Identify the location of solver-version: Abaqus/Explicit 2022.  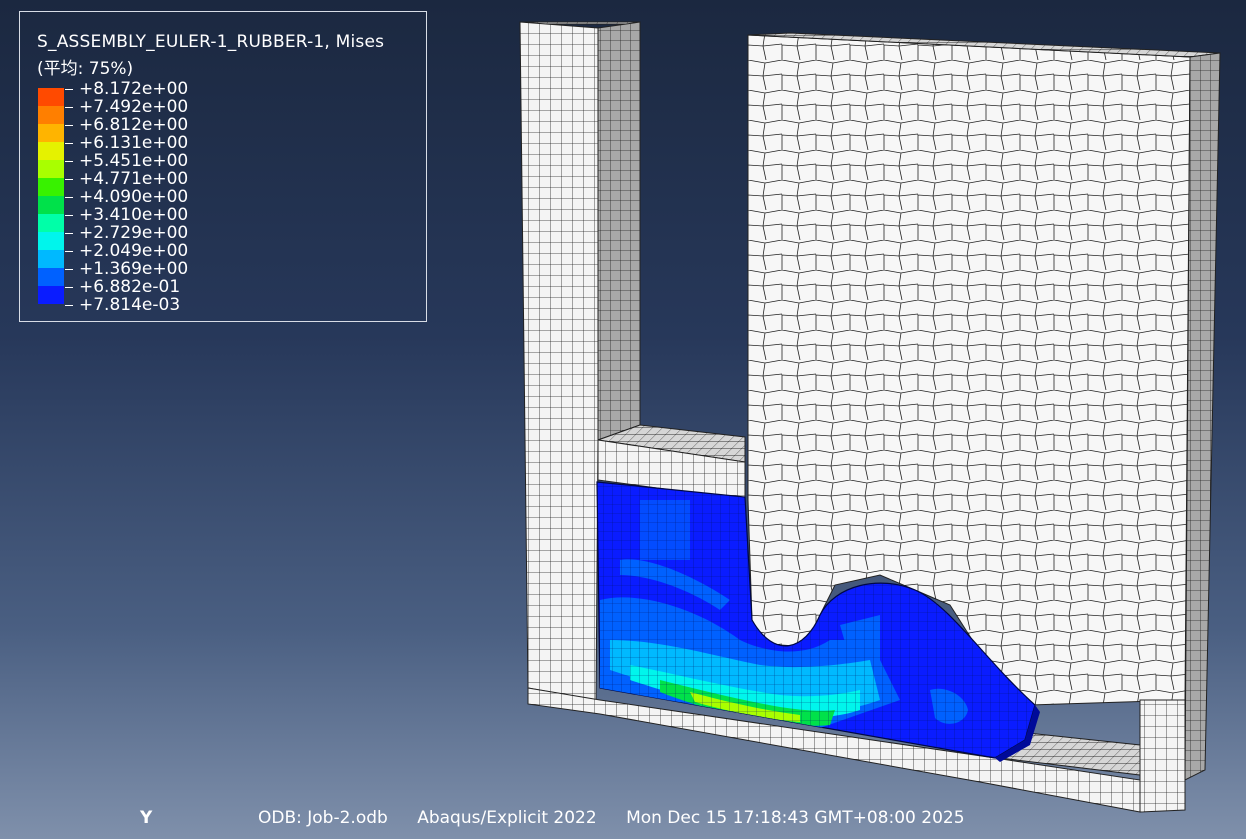
(507, 818).